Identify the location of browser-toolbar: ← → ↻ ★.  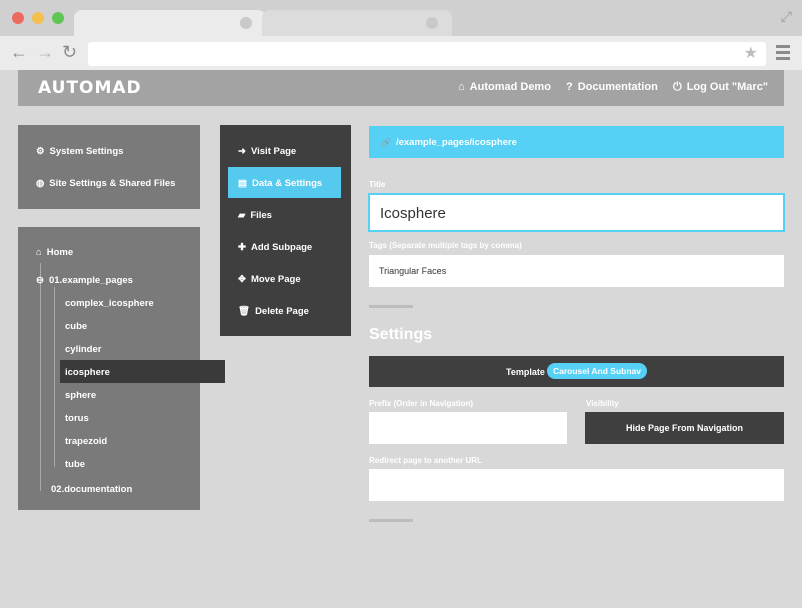
(401, 53).